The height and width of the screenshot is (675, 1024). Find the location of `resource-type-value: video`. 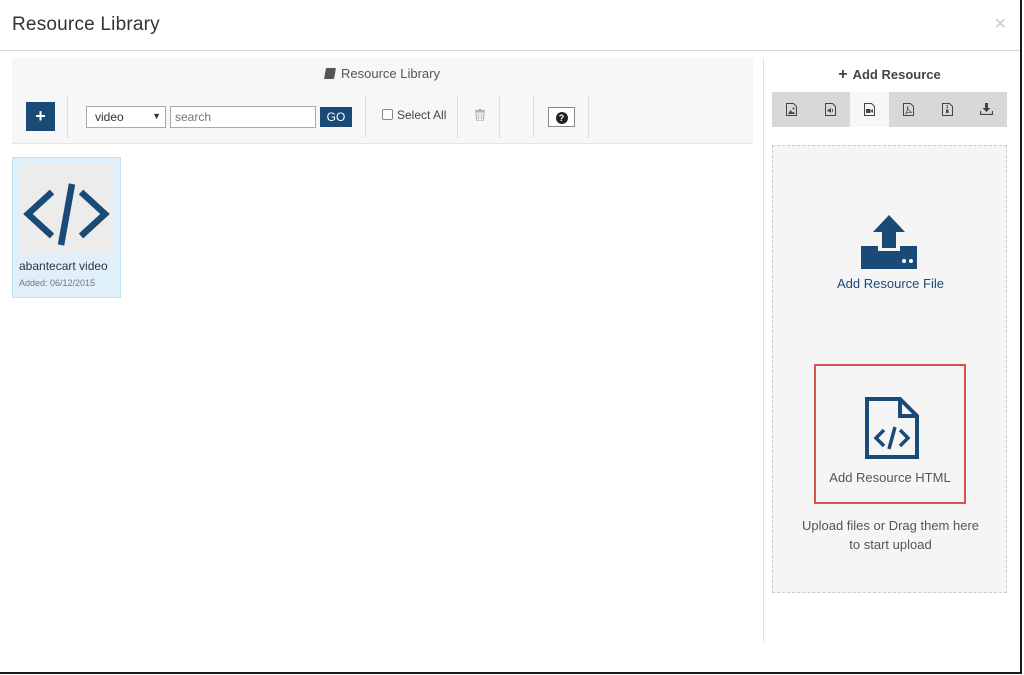

resource-type-value: video is located at coordinates (109, 117).